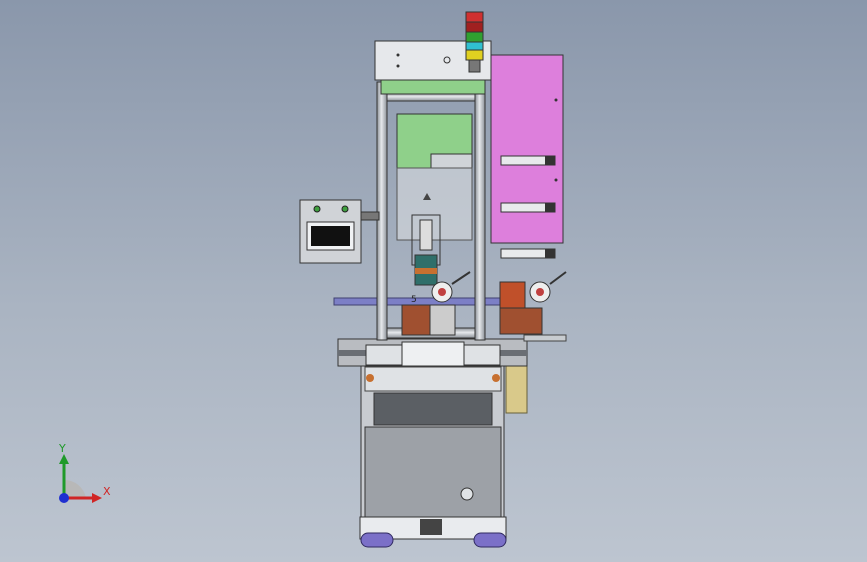 The image size is (867, 562). What do you see at coordinates (474, 42) in the screenshot?
I see `signal-tower` at bounding box center [474, 42].